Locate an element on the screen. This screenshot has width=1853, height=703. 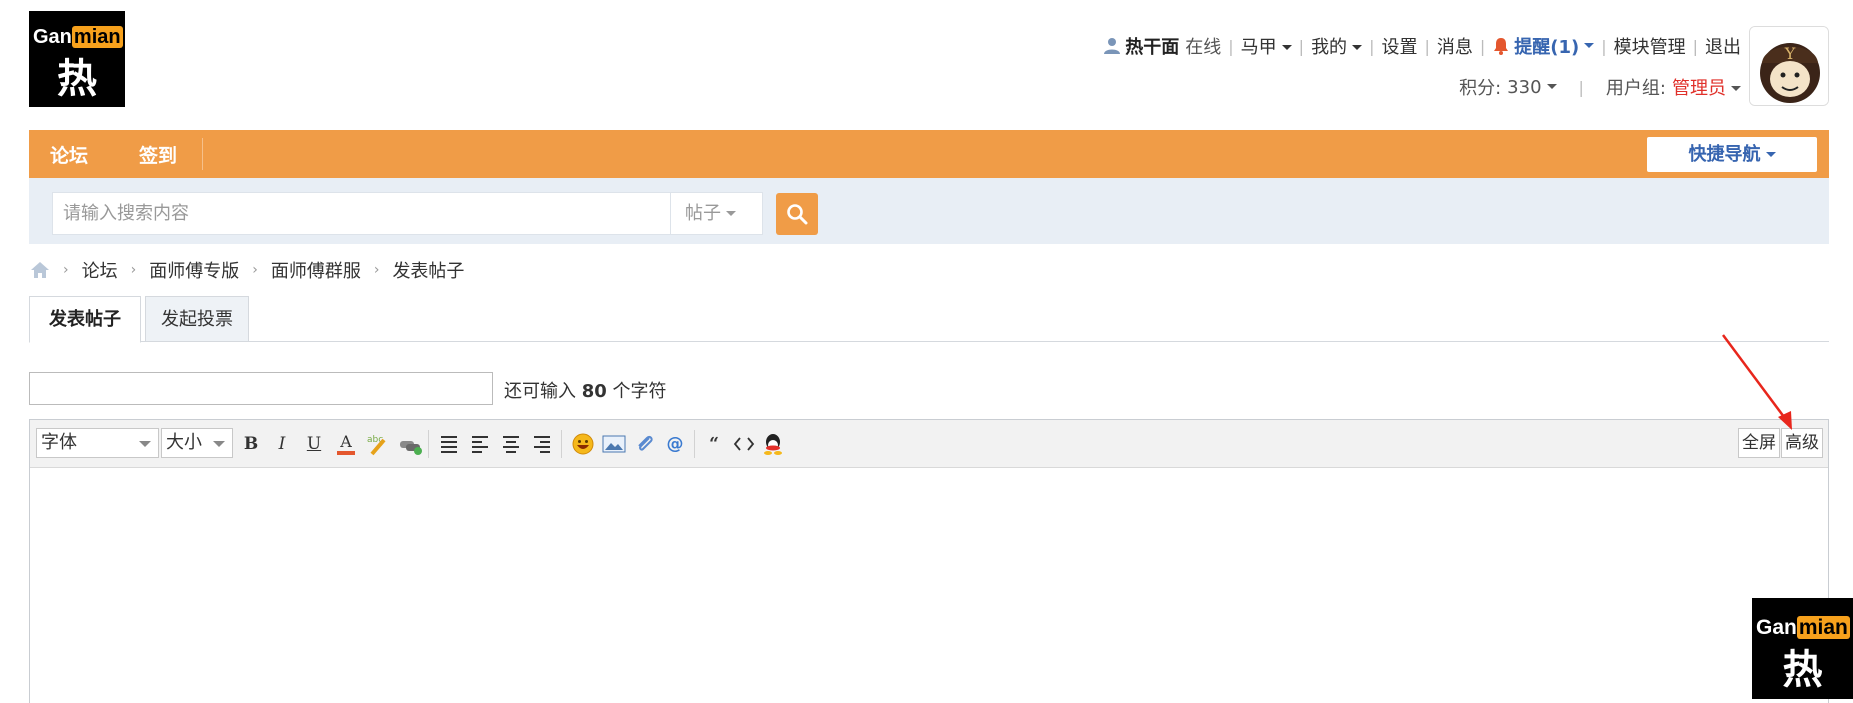
logout-link: 退出 is located at coordinates (1723, 46).